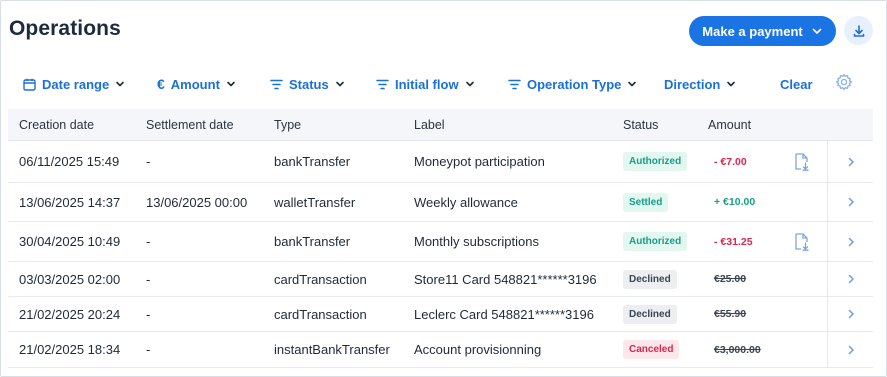 The width and height of the screenshot is (887, 377). Describe the element at coordinates (65, 28) in the screenshot. I see `page-title: Operations` at that location.